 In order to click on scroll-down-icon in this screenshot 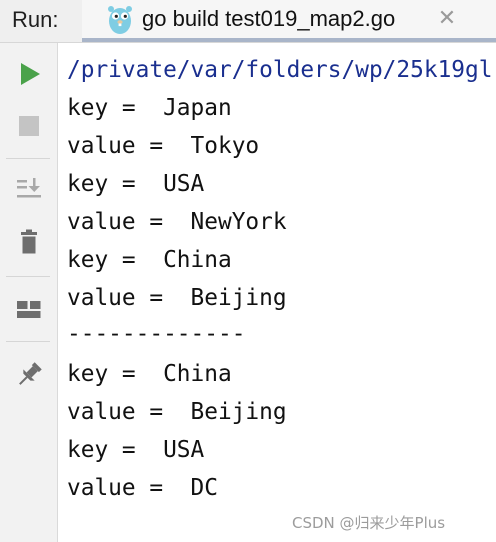, I will do `click(29, 188)`.